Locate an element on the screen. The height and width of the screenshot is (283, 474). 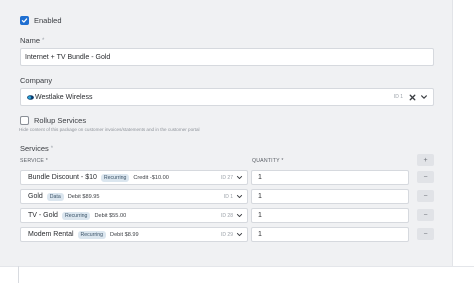
service-id: ID 1 is located at coordinates (228, 196).